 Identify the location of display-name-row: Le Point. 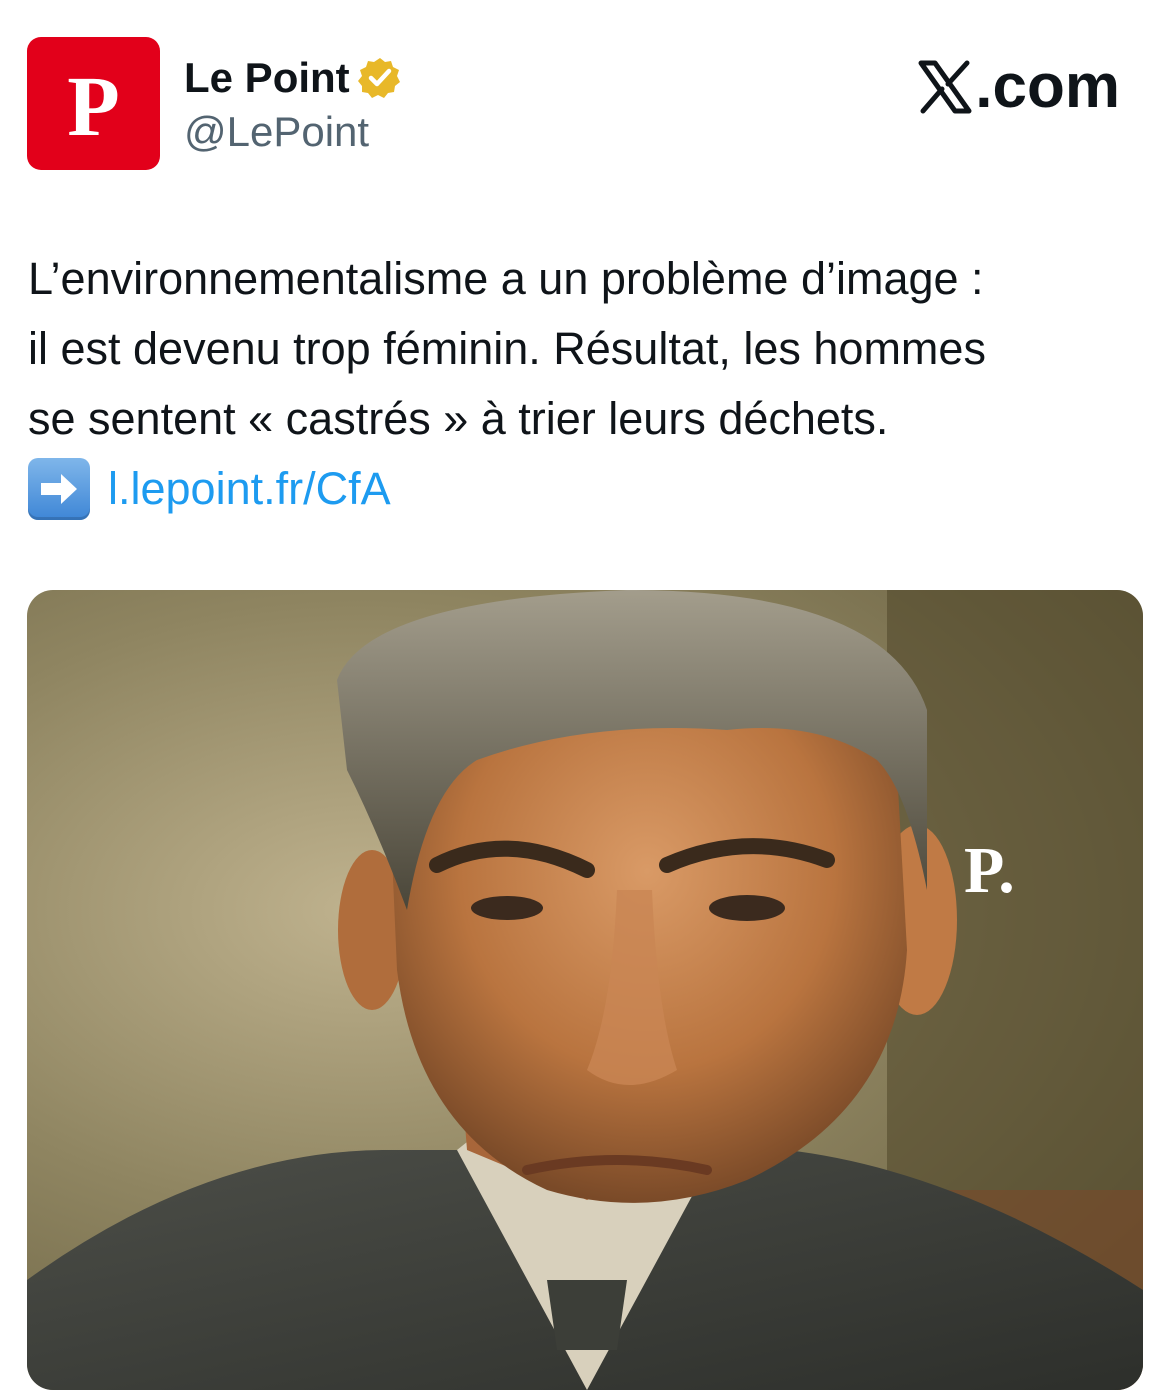
(293, 78).